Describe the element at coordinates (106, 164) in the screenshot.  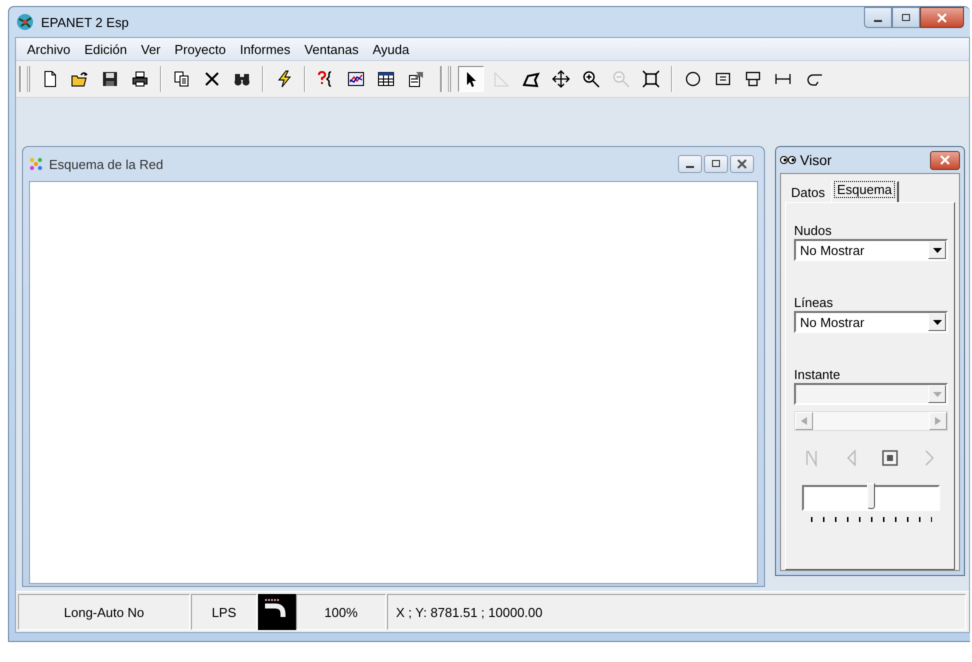
I see `window-title: Esquema de la Red` at that location.